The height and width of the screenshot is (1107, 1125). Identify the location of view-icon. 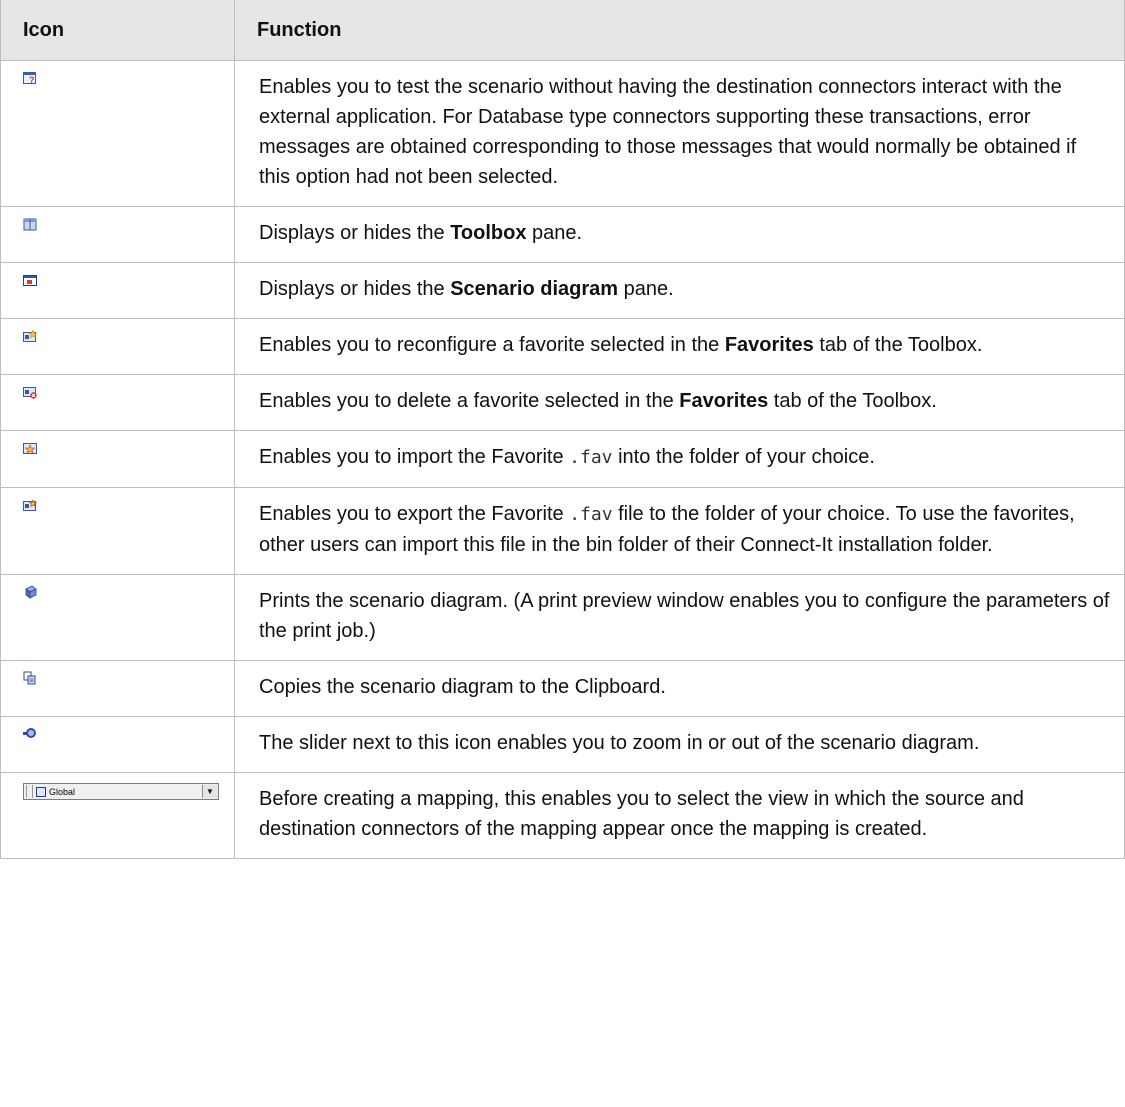
(41, 791).